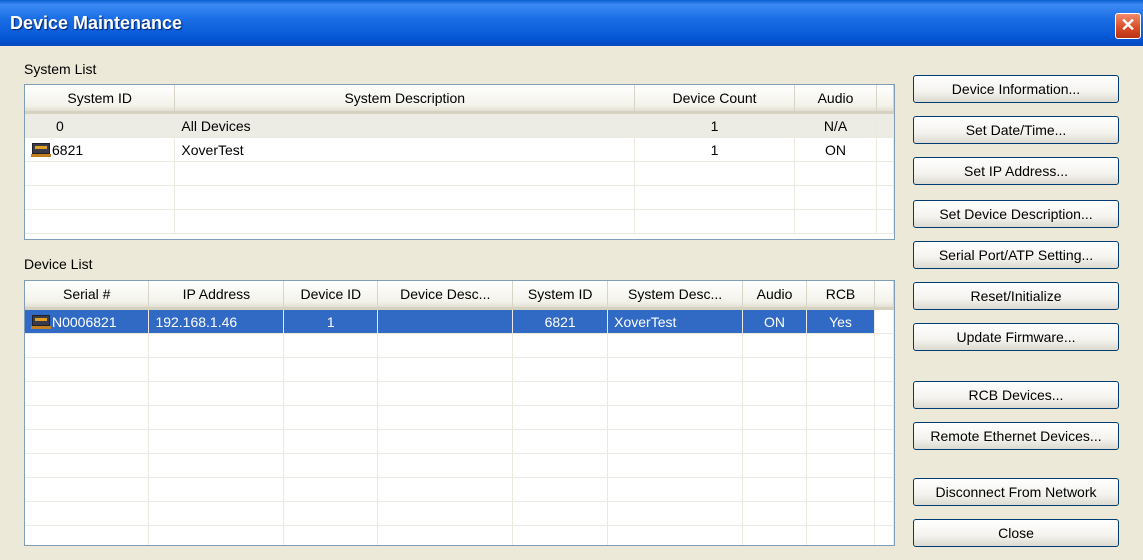  What do you see at coordinates (58, 264) in the screenshot?
I see `device-list-label: Device List` at bounding box center [58, 264].